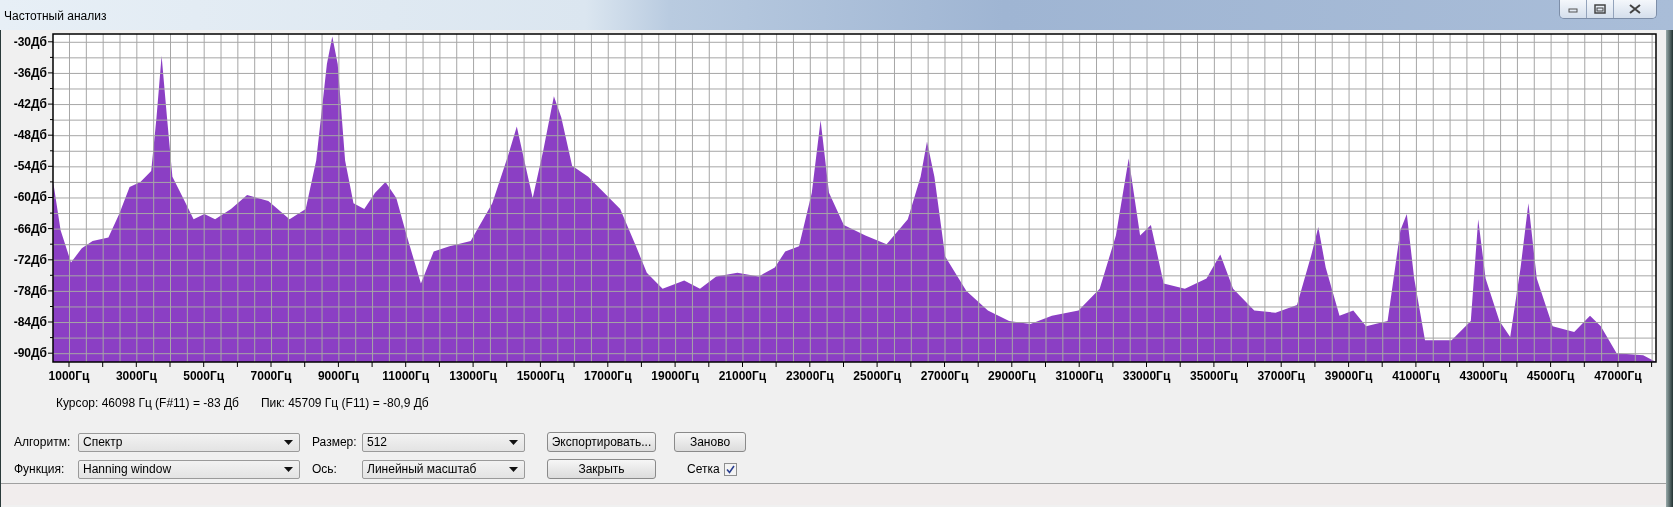 This screenshot has height=507, width=1673. Describe the element at coordinates (136, 376) in the screenshot. I see `x-axis-label: 3000Гц` at that location.